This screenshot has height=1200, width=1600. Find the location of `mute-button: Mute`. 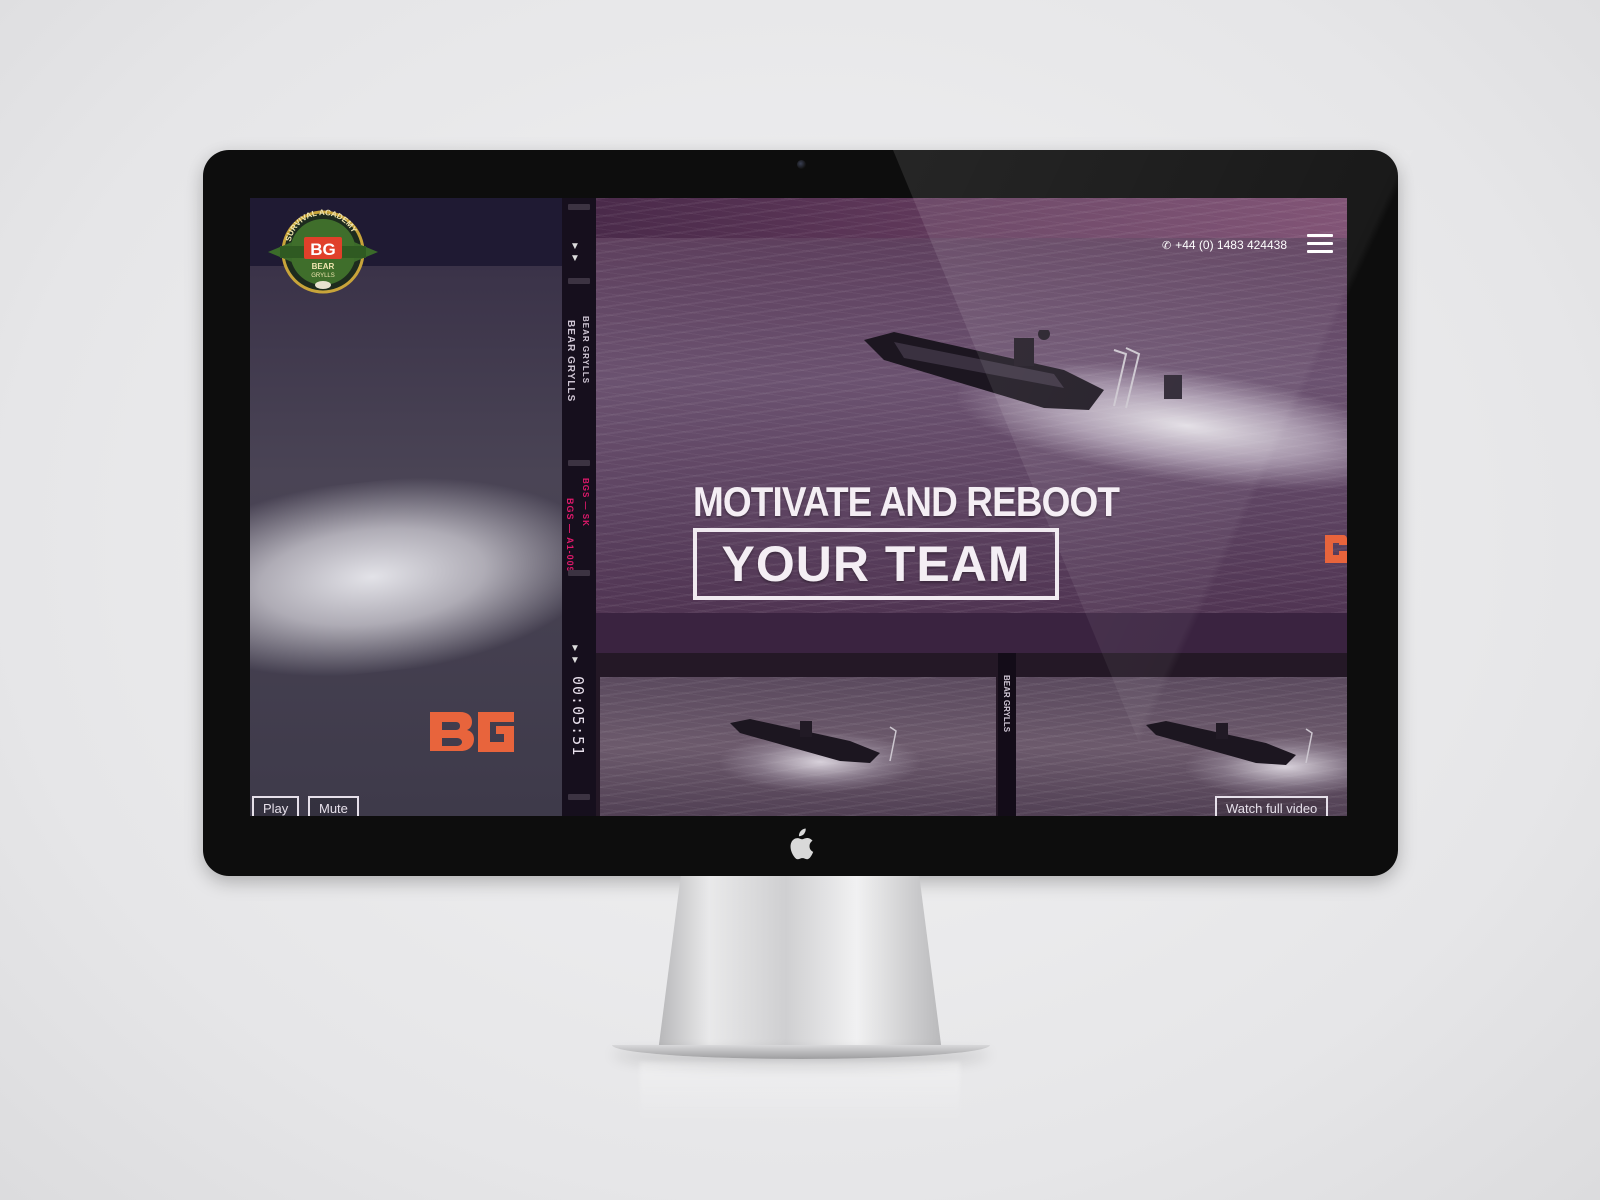

mute-button: Mute is located at coordinates (333, 806).